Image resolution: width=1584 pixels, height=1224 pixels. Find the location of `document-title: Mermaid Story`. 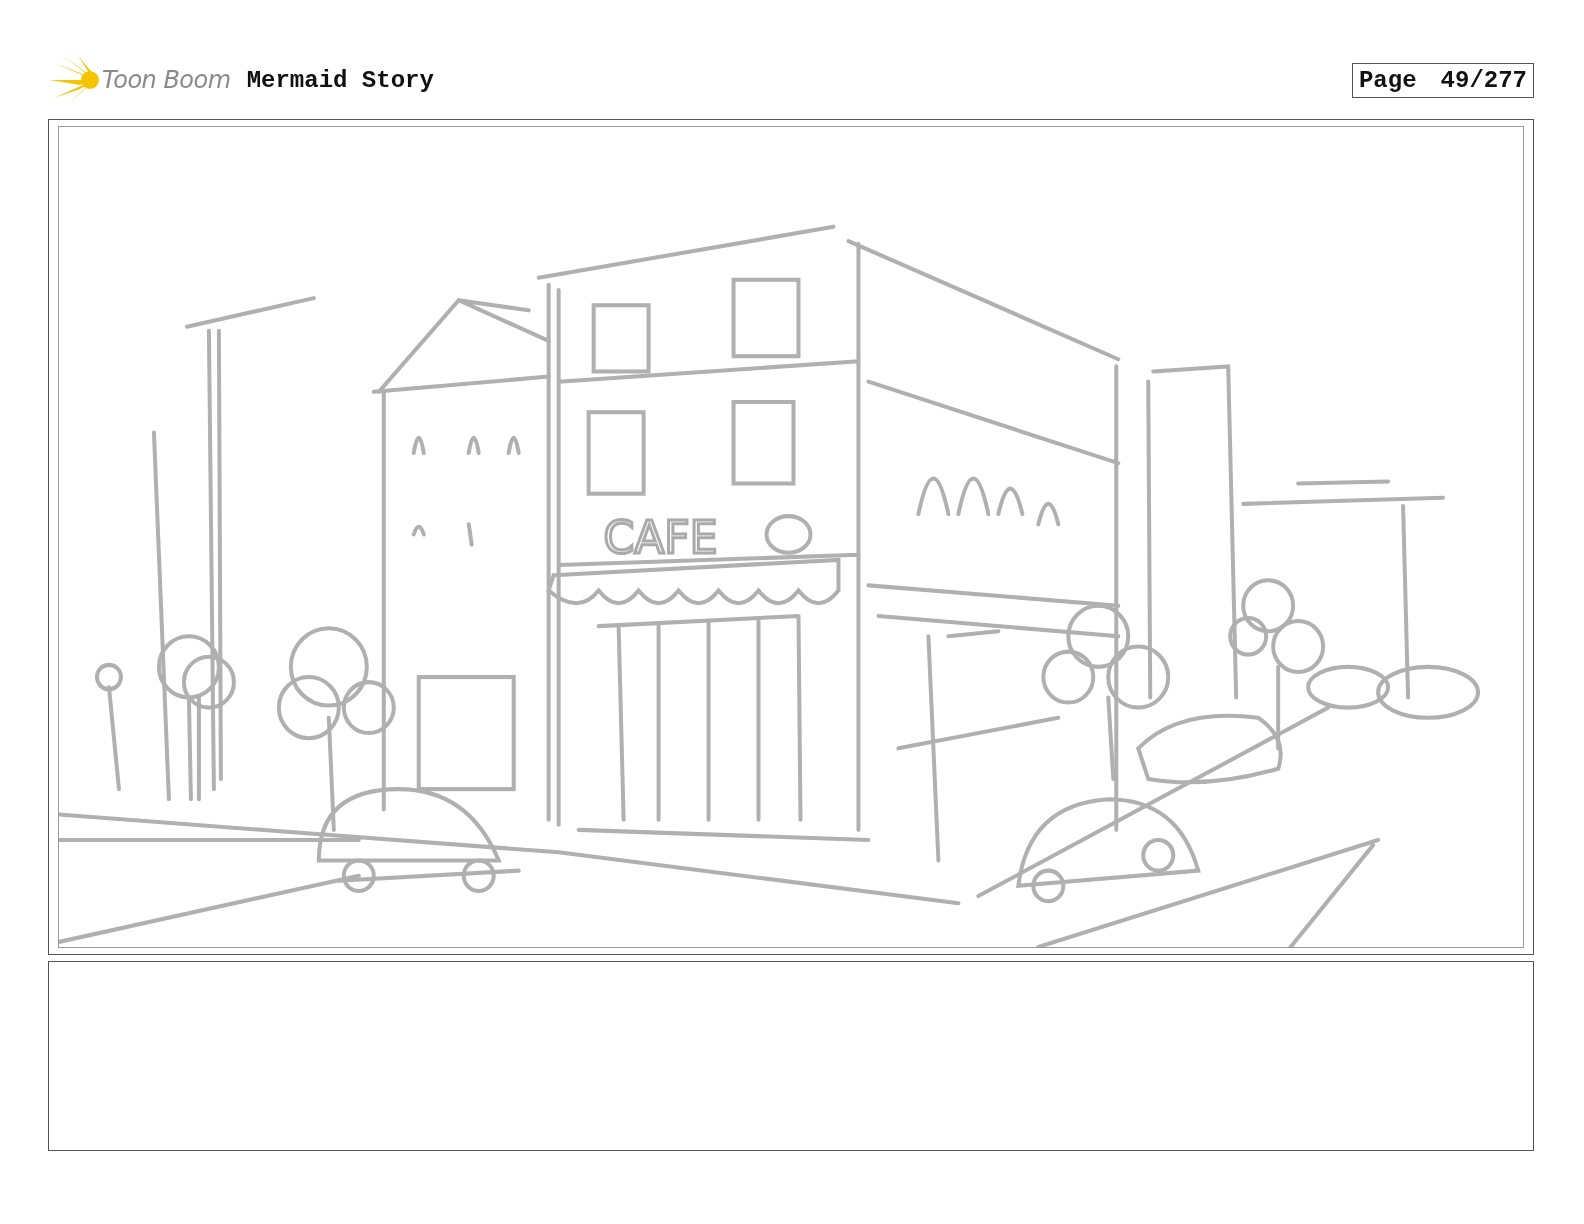

document-title: Mermaid Story is located at coordinates (340, 80).